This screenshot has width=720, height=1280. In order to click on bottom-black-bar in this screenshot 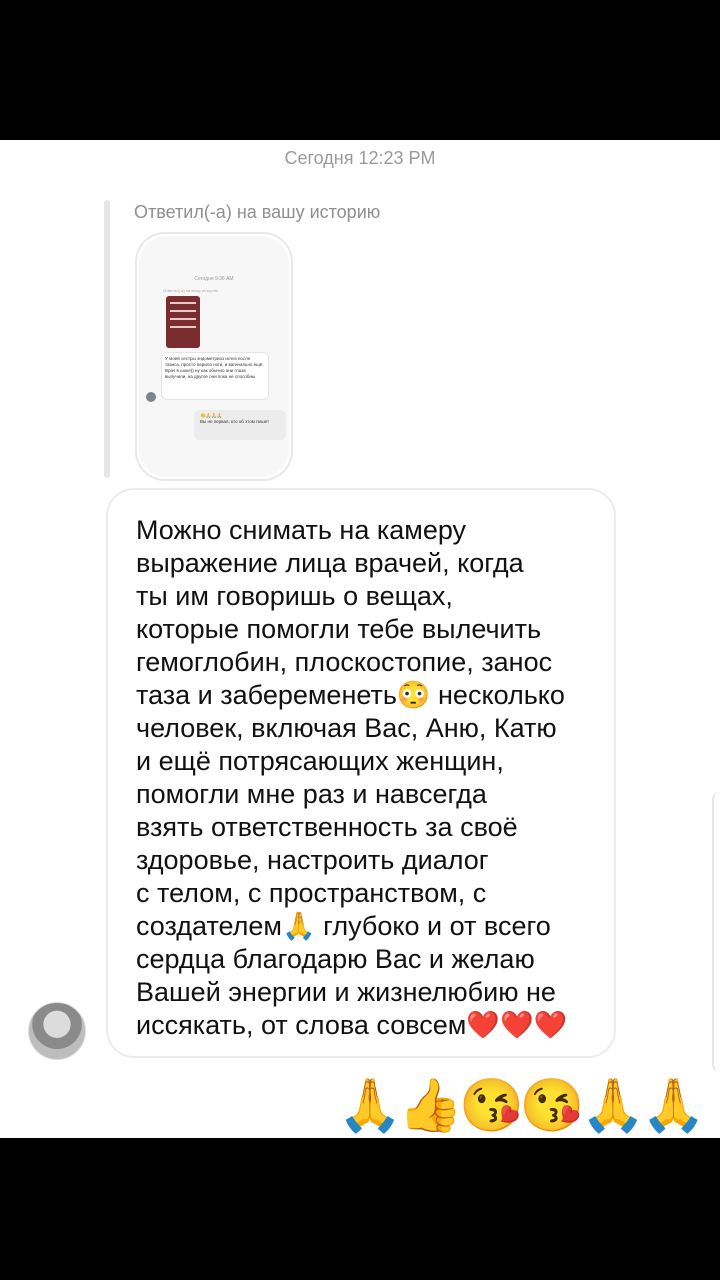, I will do `click(360, 1209)`.